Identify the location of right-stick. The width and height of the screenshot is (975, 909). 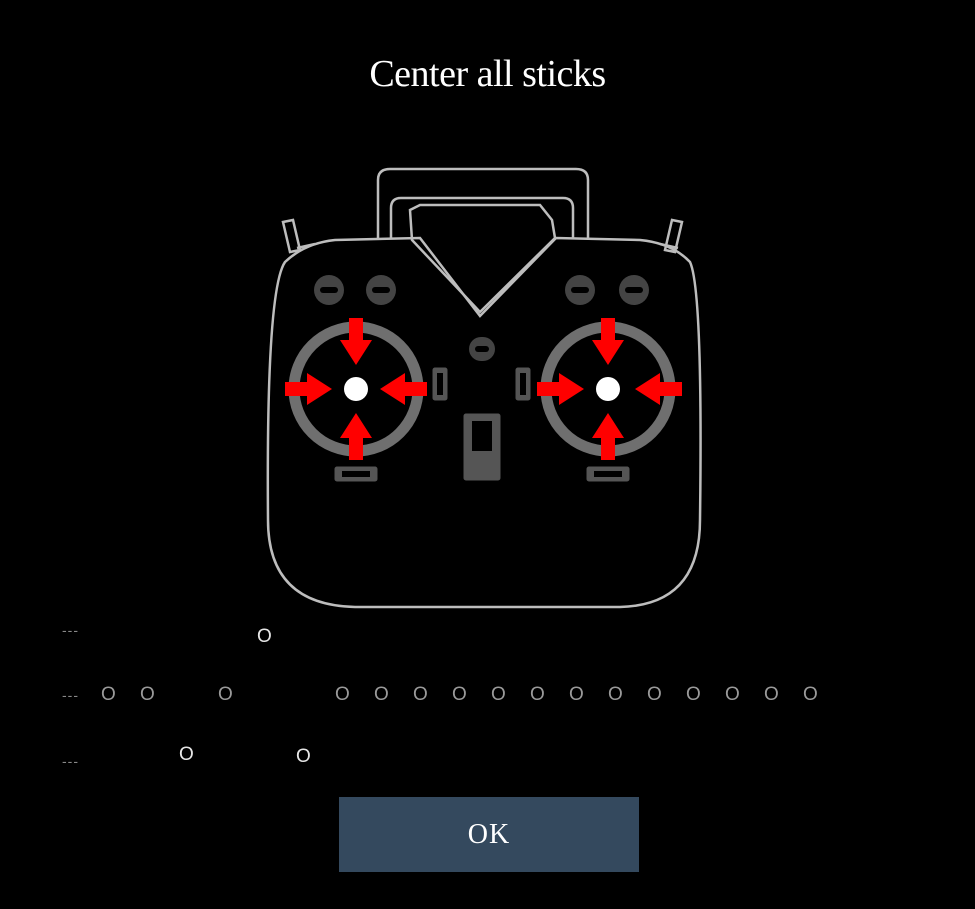
(608, 389).